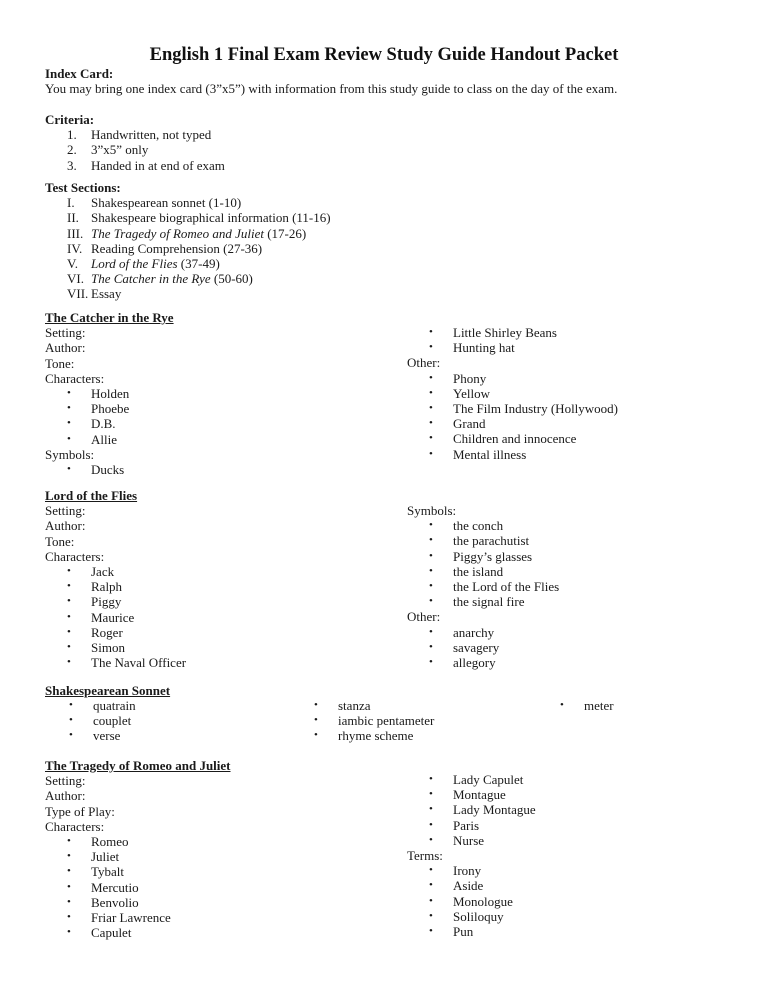 This screenshot has width=768, height=994. I want to click on lotf-other-item: • anarchy, so click(483, 632).